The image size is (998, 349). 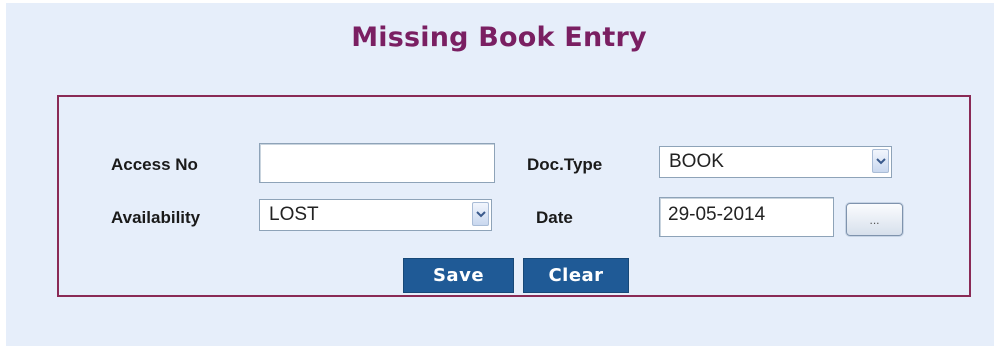 What do you see at coordinates (156, 217) in the screenshot?
I see `availability-label: Availability` at bounding box center [156, 217].